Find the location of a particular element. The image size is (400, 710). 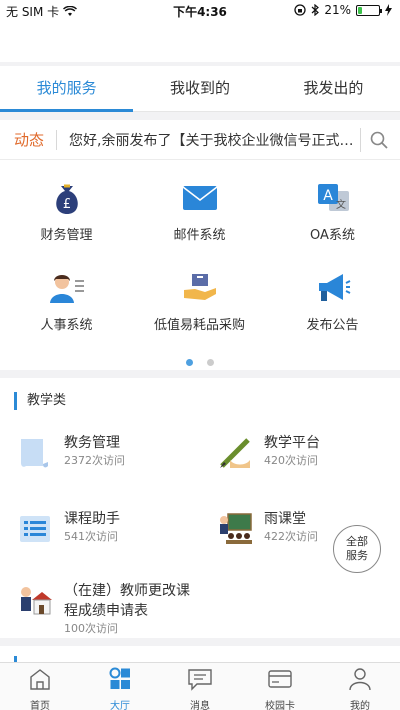

tabbar-hall: 大厅 is located at coordinates (120, 686).